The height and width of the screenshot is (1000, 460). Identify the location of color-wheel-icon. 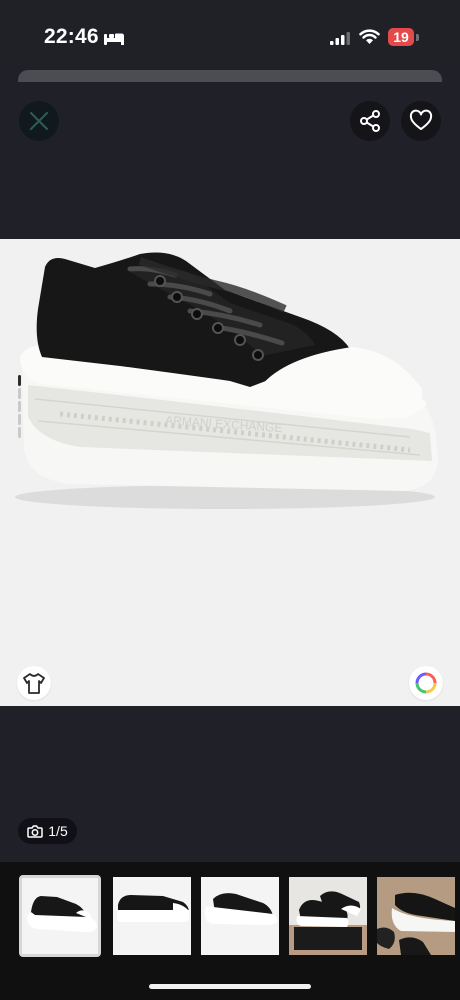
(426, 683).